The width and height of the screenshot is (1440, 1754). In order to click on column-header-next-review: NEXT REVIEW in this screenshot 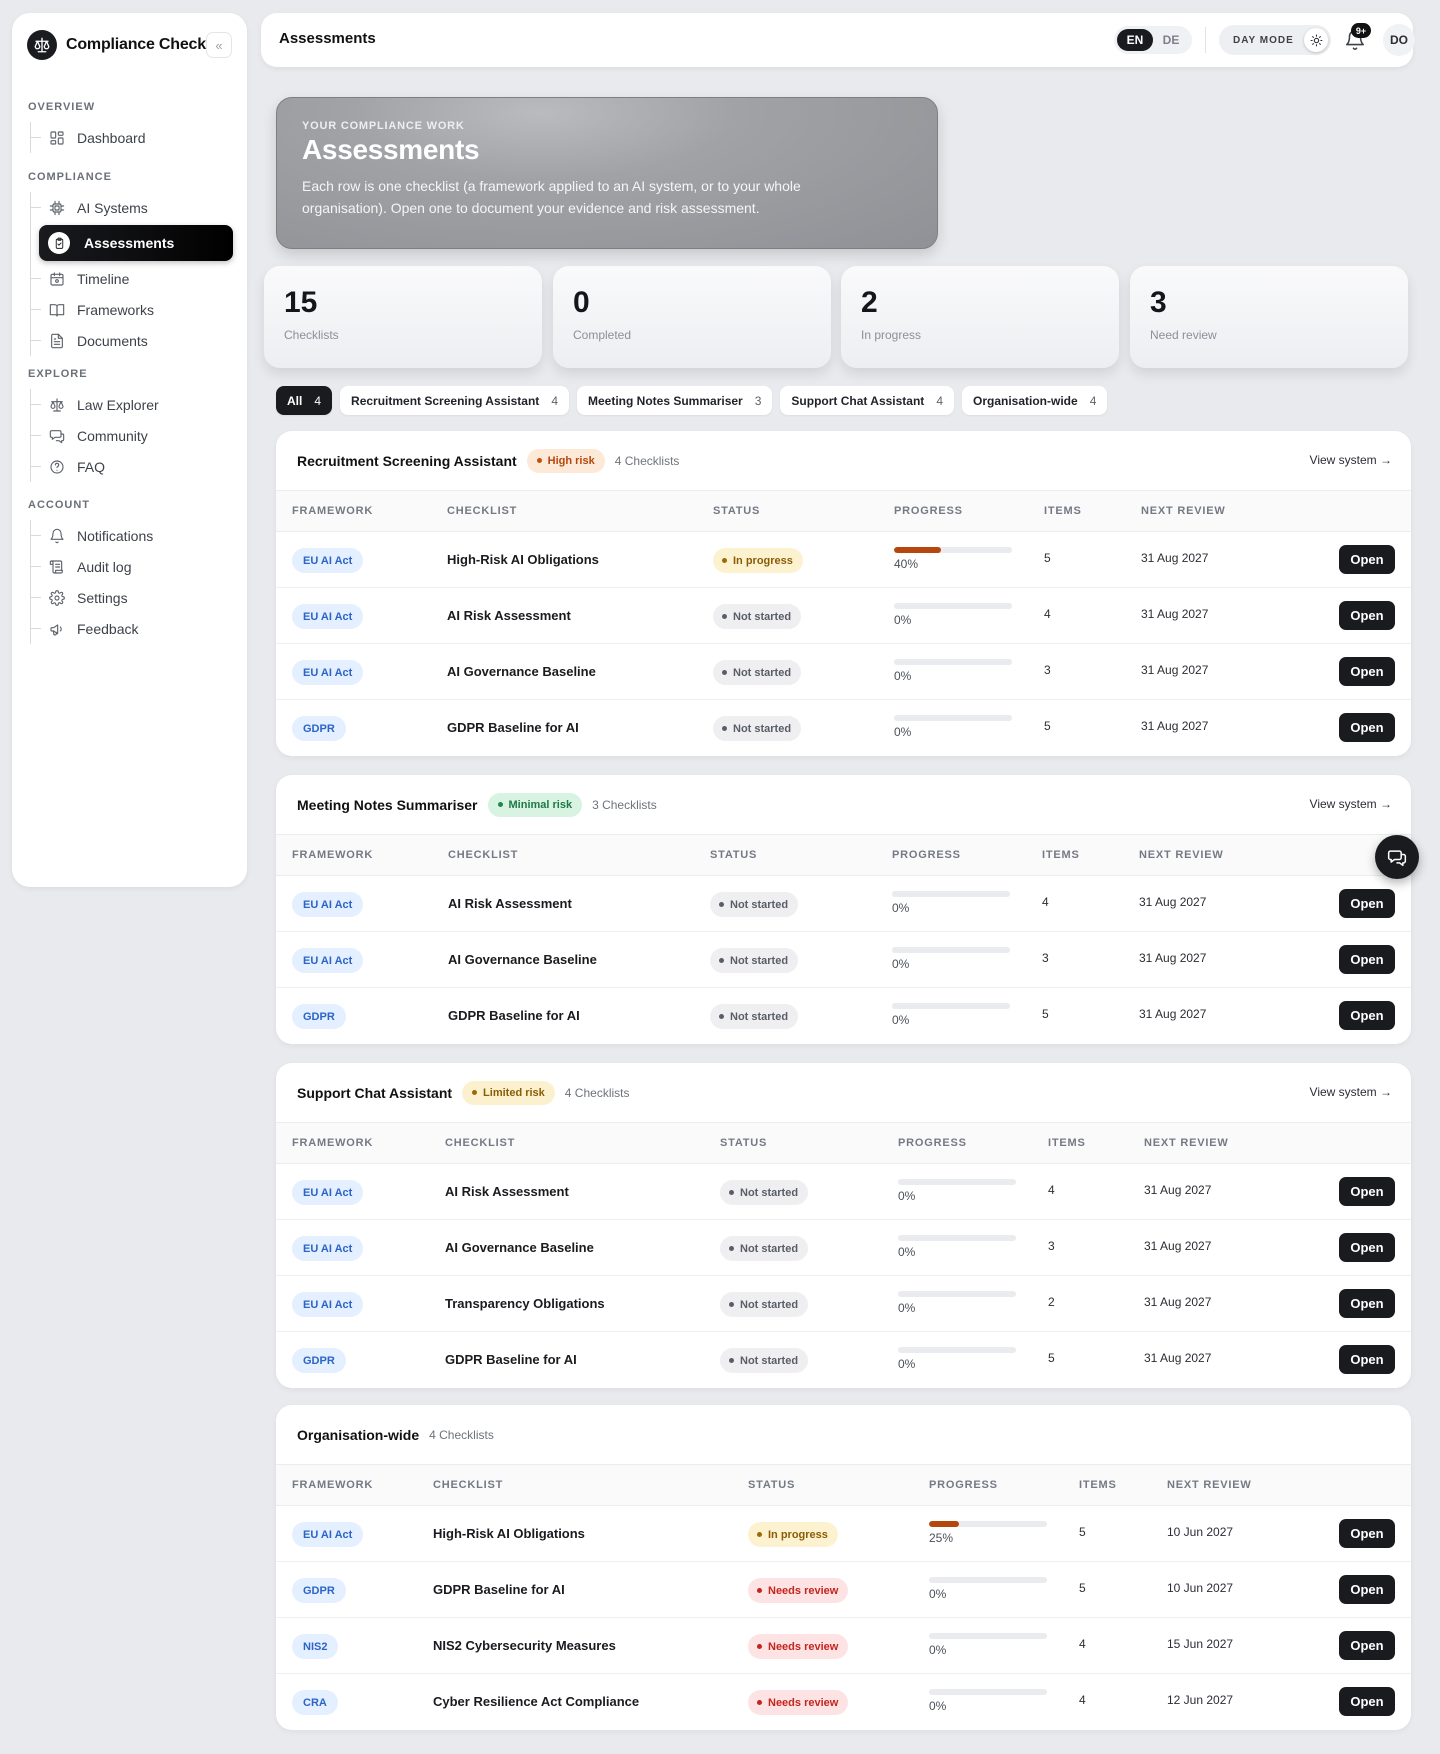, I will do `click(1186, 1143)`.